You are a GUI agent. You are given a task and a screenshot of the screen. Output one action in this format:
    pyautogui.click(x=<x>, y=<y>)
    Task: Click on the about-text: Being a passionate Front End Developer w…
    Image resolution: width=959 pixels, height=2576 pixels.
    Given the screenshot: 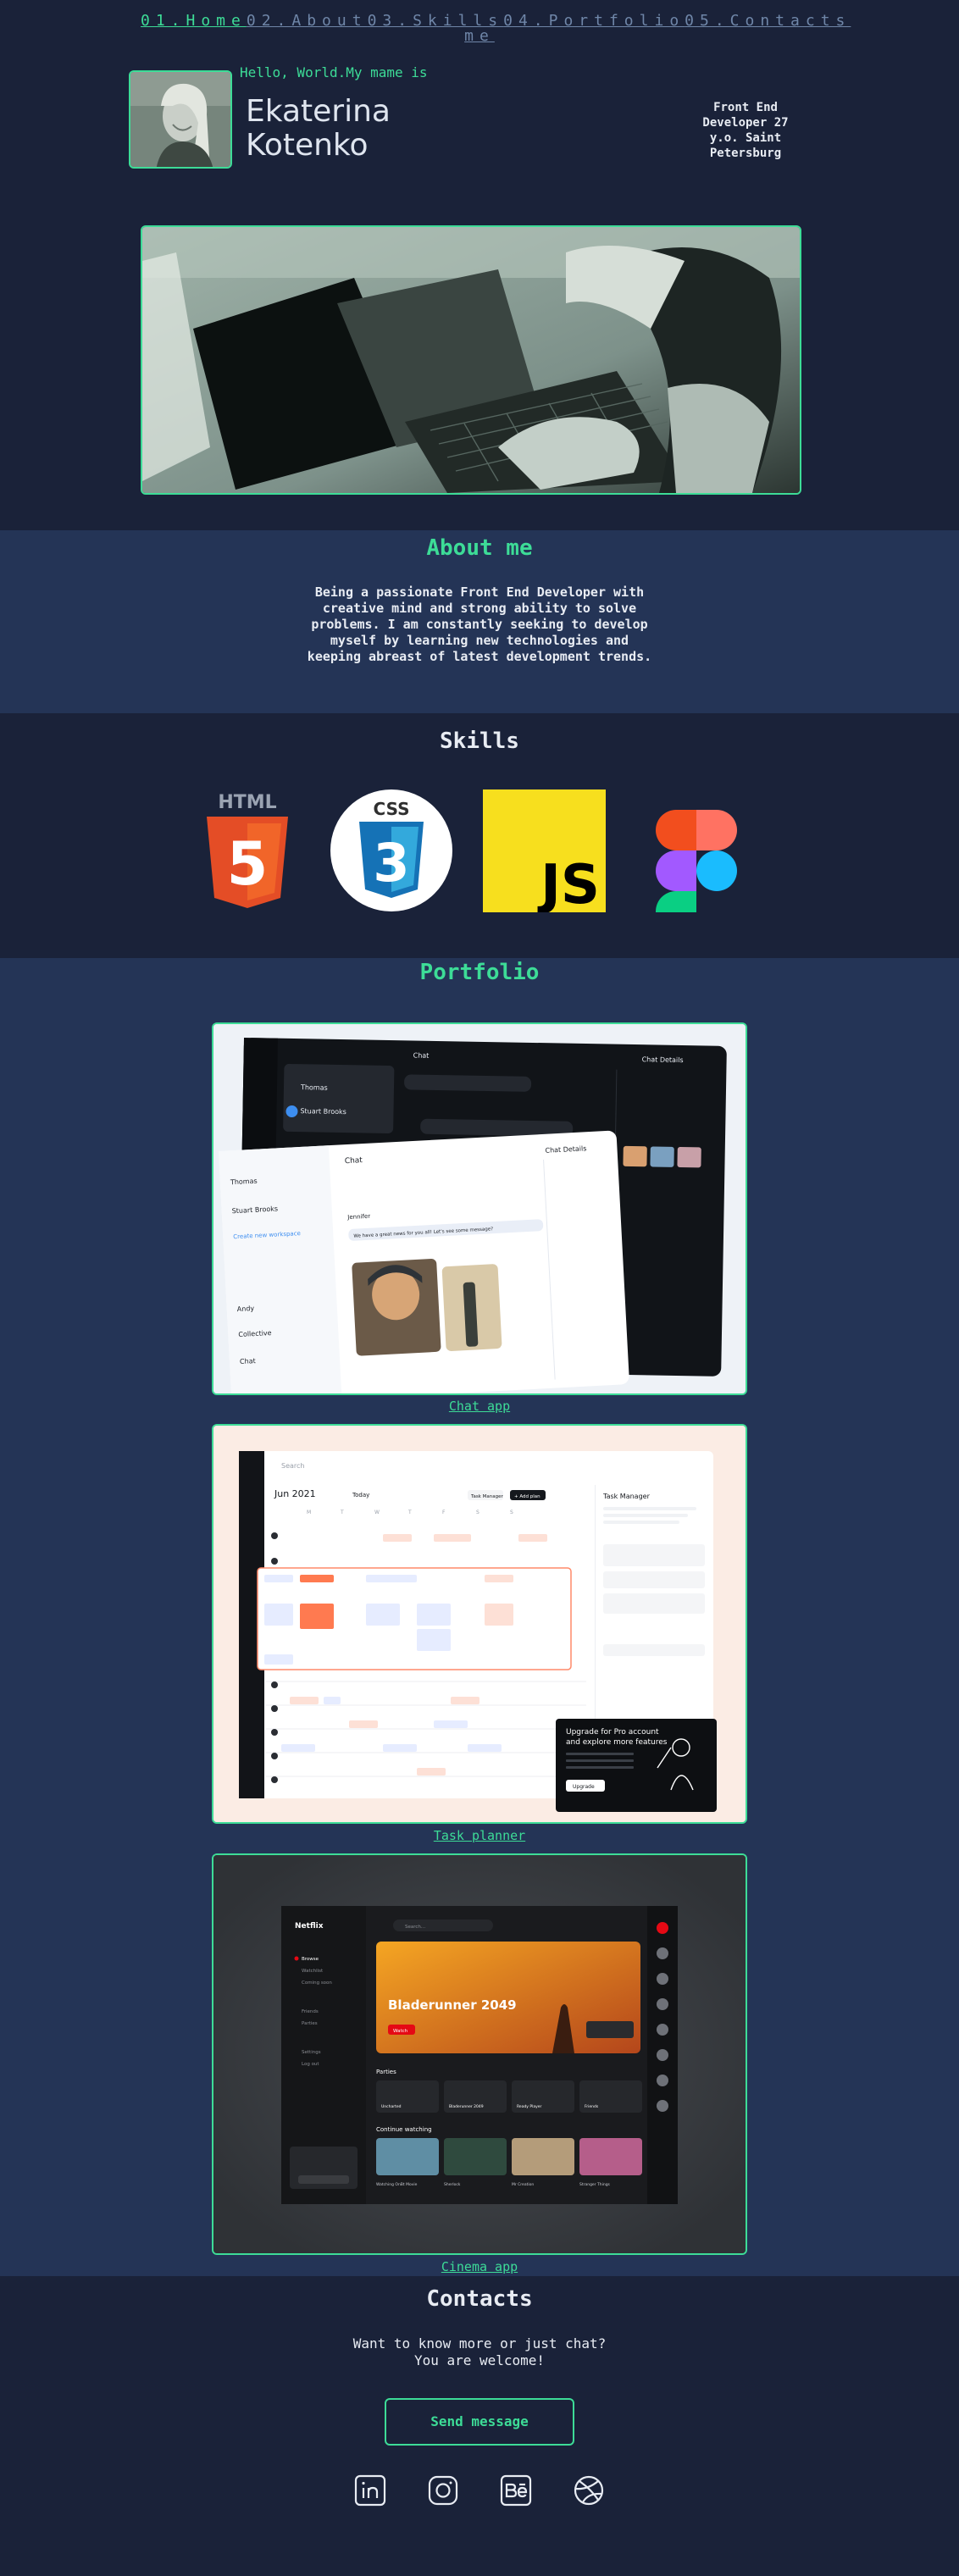 What is the action you would take?
    pyautogui.click(x=479, y=624)
    